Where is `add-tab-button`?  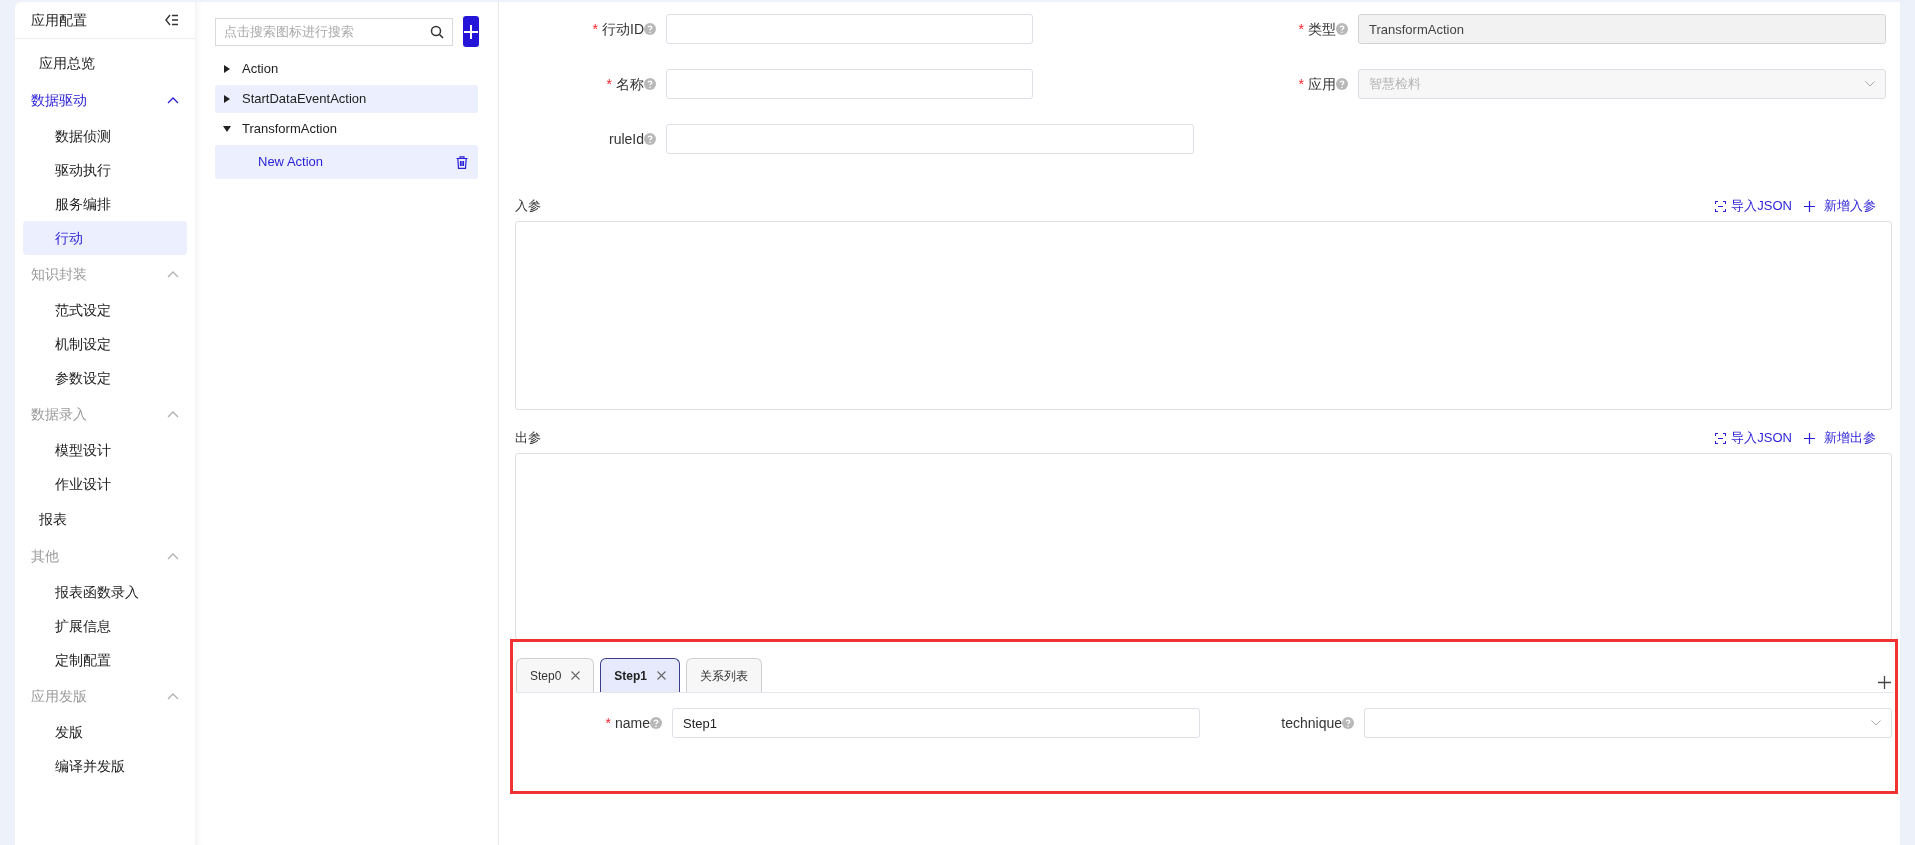 add-tab-button is located at coordinates (1884, 682).